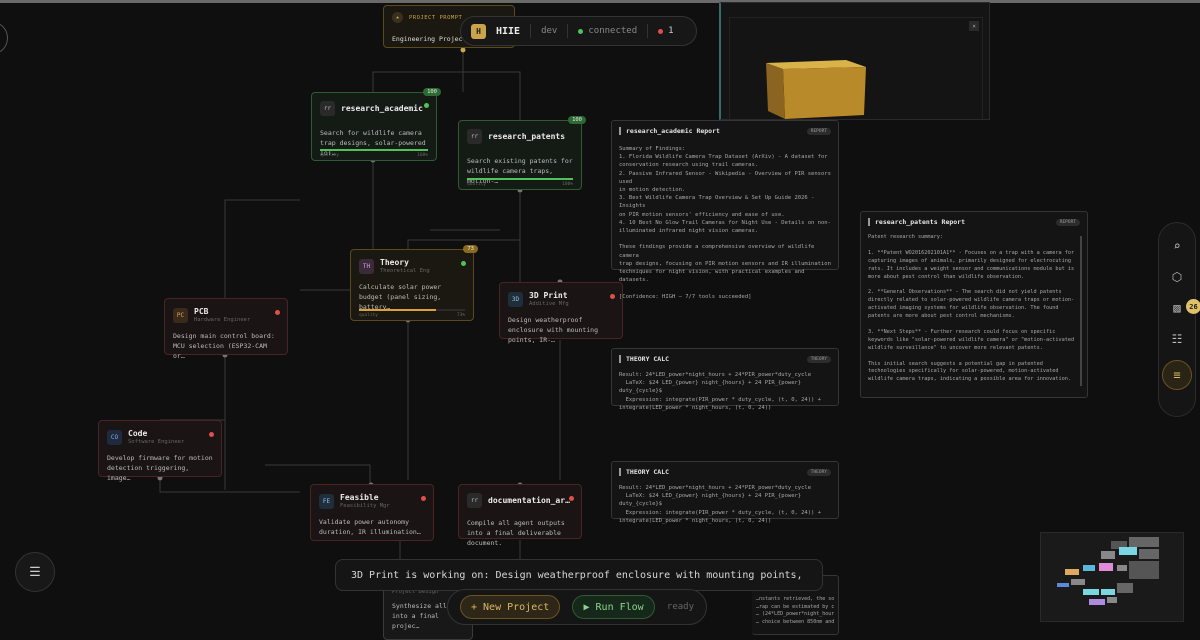 The image size is (1200, 640). What do you see at coordinates (974, 26) in the screenshot?
I see `close-icon: ×` at bounding box center [974, 26].